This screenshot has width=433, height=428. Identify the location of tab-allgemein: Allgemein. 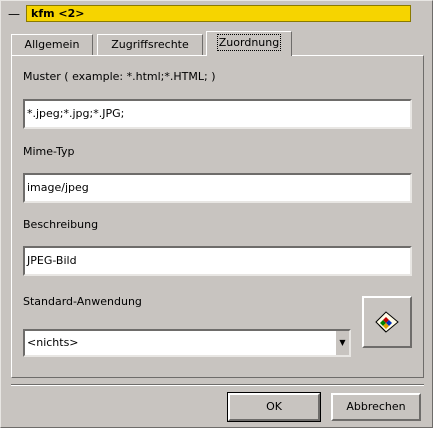
(52, 44).